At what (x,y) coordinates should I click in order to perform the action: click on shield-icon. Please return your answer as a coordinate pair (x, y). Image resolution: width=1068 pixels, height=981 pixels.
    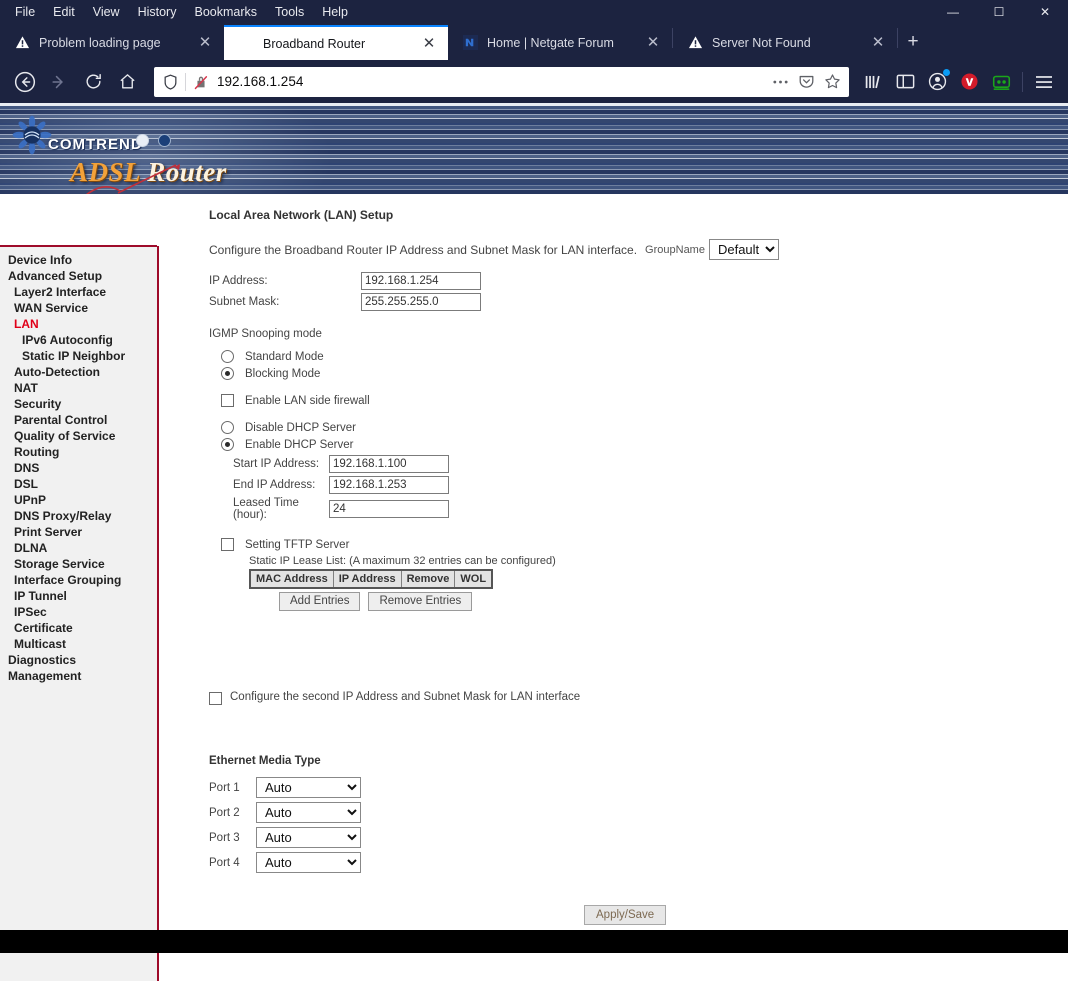
    Looking at the image, I should click on (170, 81).